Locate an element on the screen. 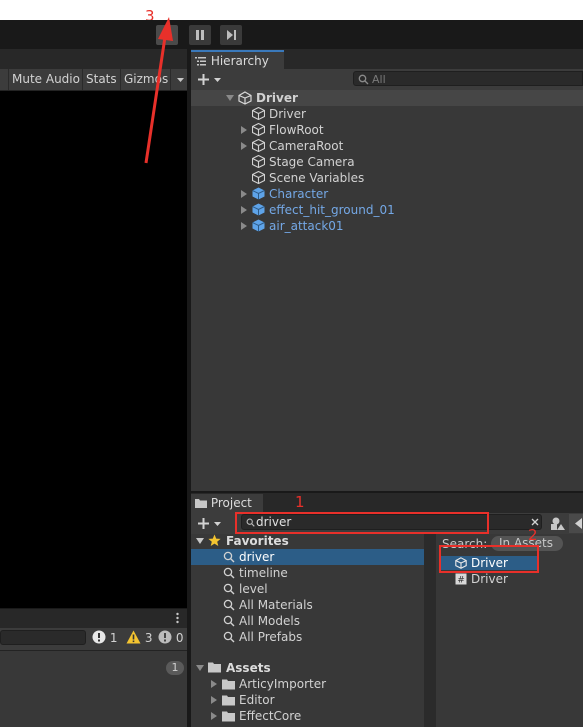 The width and height of the screenshot is (583, 727). info-icon is located at coordinates (99, 637).